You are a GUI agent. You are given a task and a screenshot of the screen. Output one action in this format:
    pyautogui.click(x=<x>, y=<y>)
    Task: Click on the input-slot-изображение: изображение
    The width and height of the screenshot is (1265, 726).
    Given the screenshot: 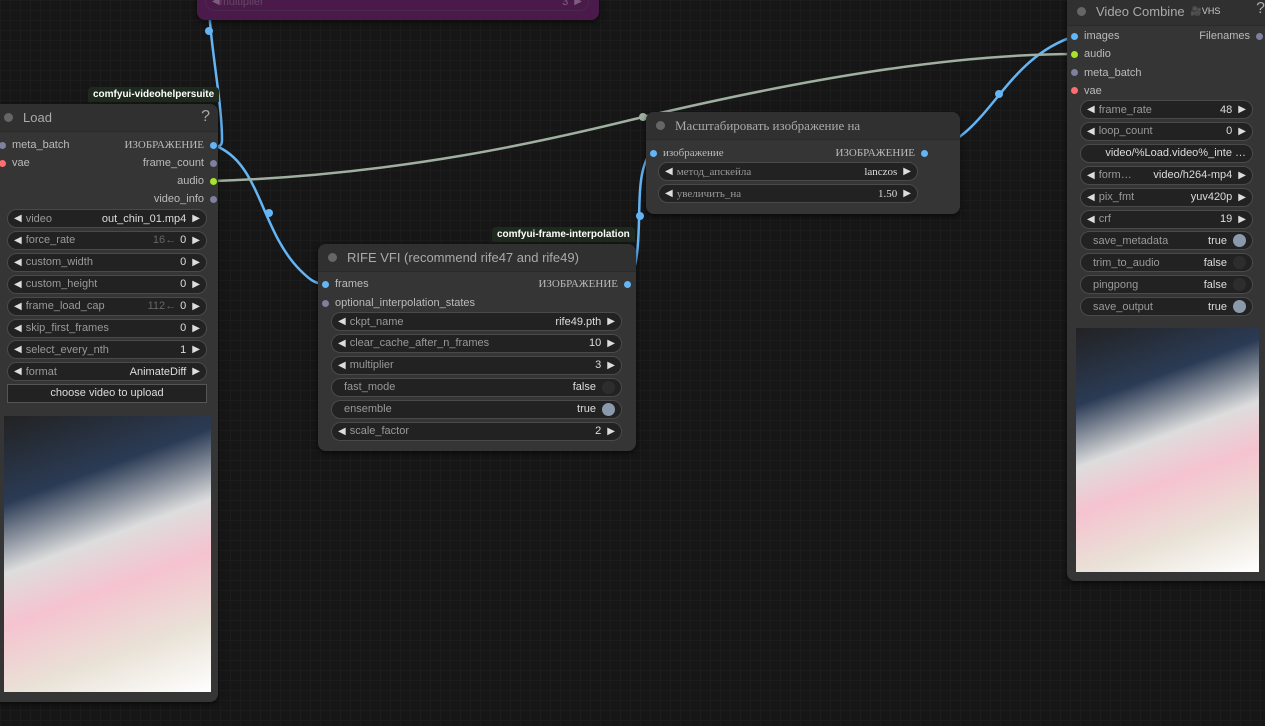 What is the action you would take?
    pyautogui.click(x=687, y=153)
    